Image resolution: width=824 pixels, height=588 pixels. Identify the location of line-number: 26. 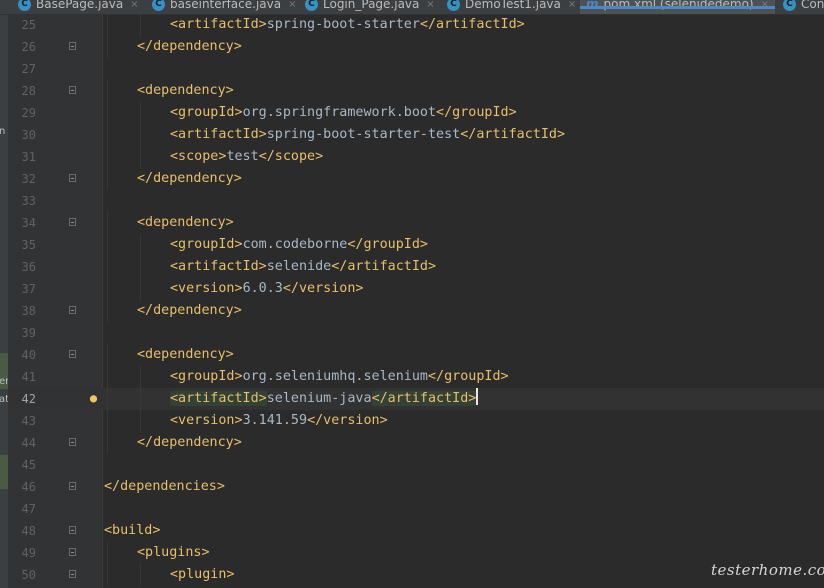
(28, 47).